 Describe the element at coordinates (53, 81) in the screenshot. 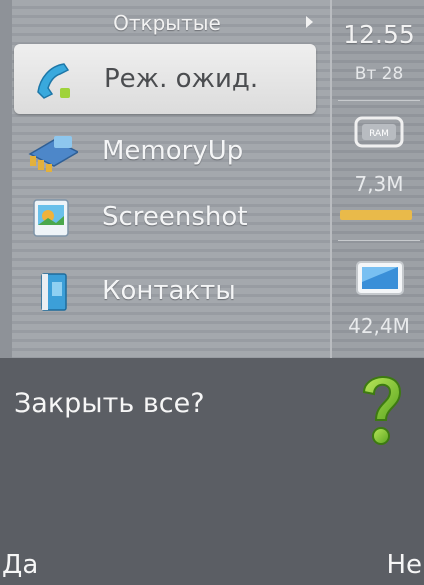

I see `phone-handset-icon` at that location.